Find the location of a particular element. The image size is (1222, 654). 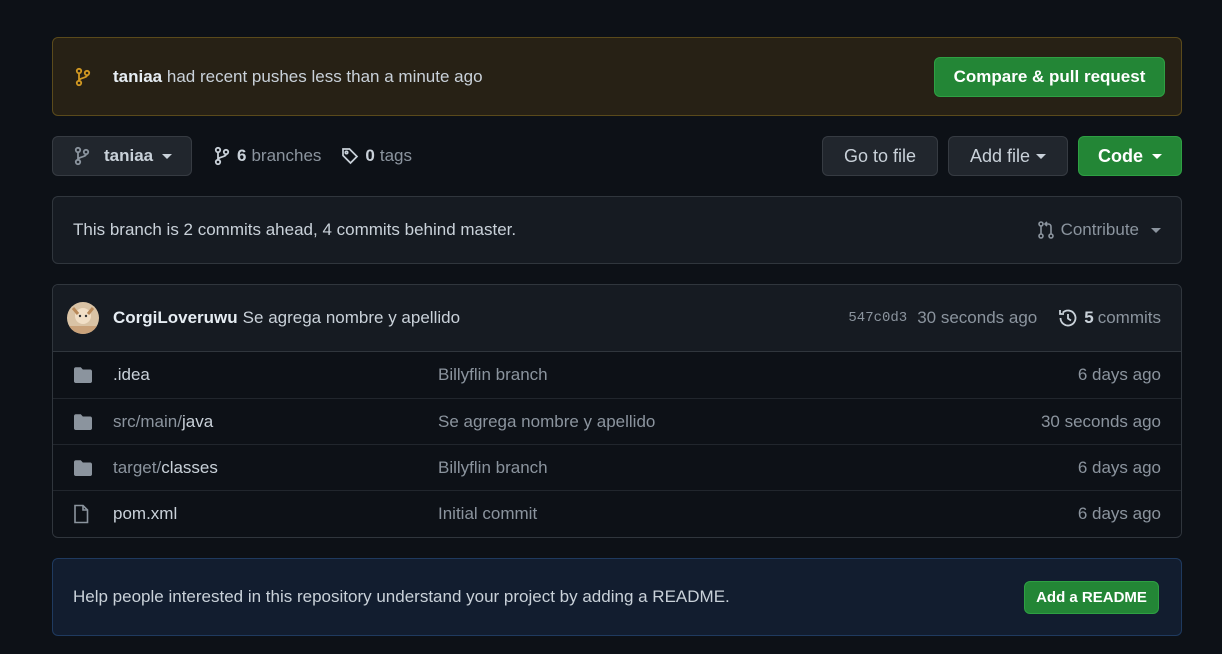

file-commit-message-link: Se agrega nombre y apellido is located at coordinates (739, 422).